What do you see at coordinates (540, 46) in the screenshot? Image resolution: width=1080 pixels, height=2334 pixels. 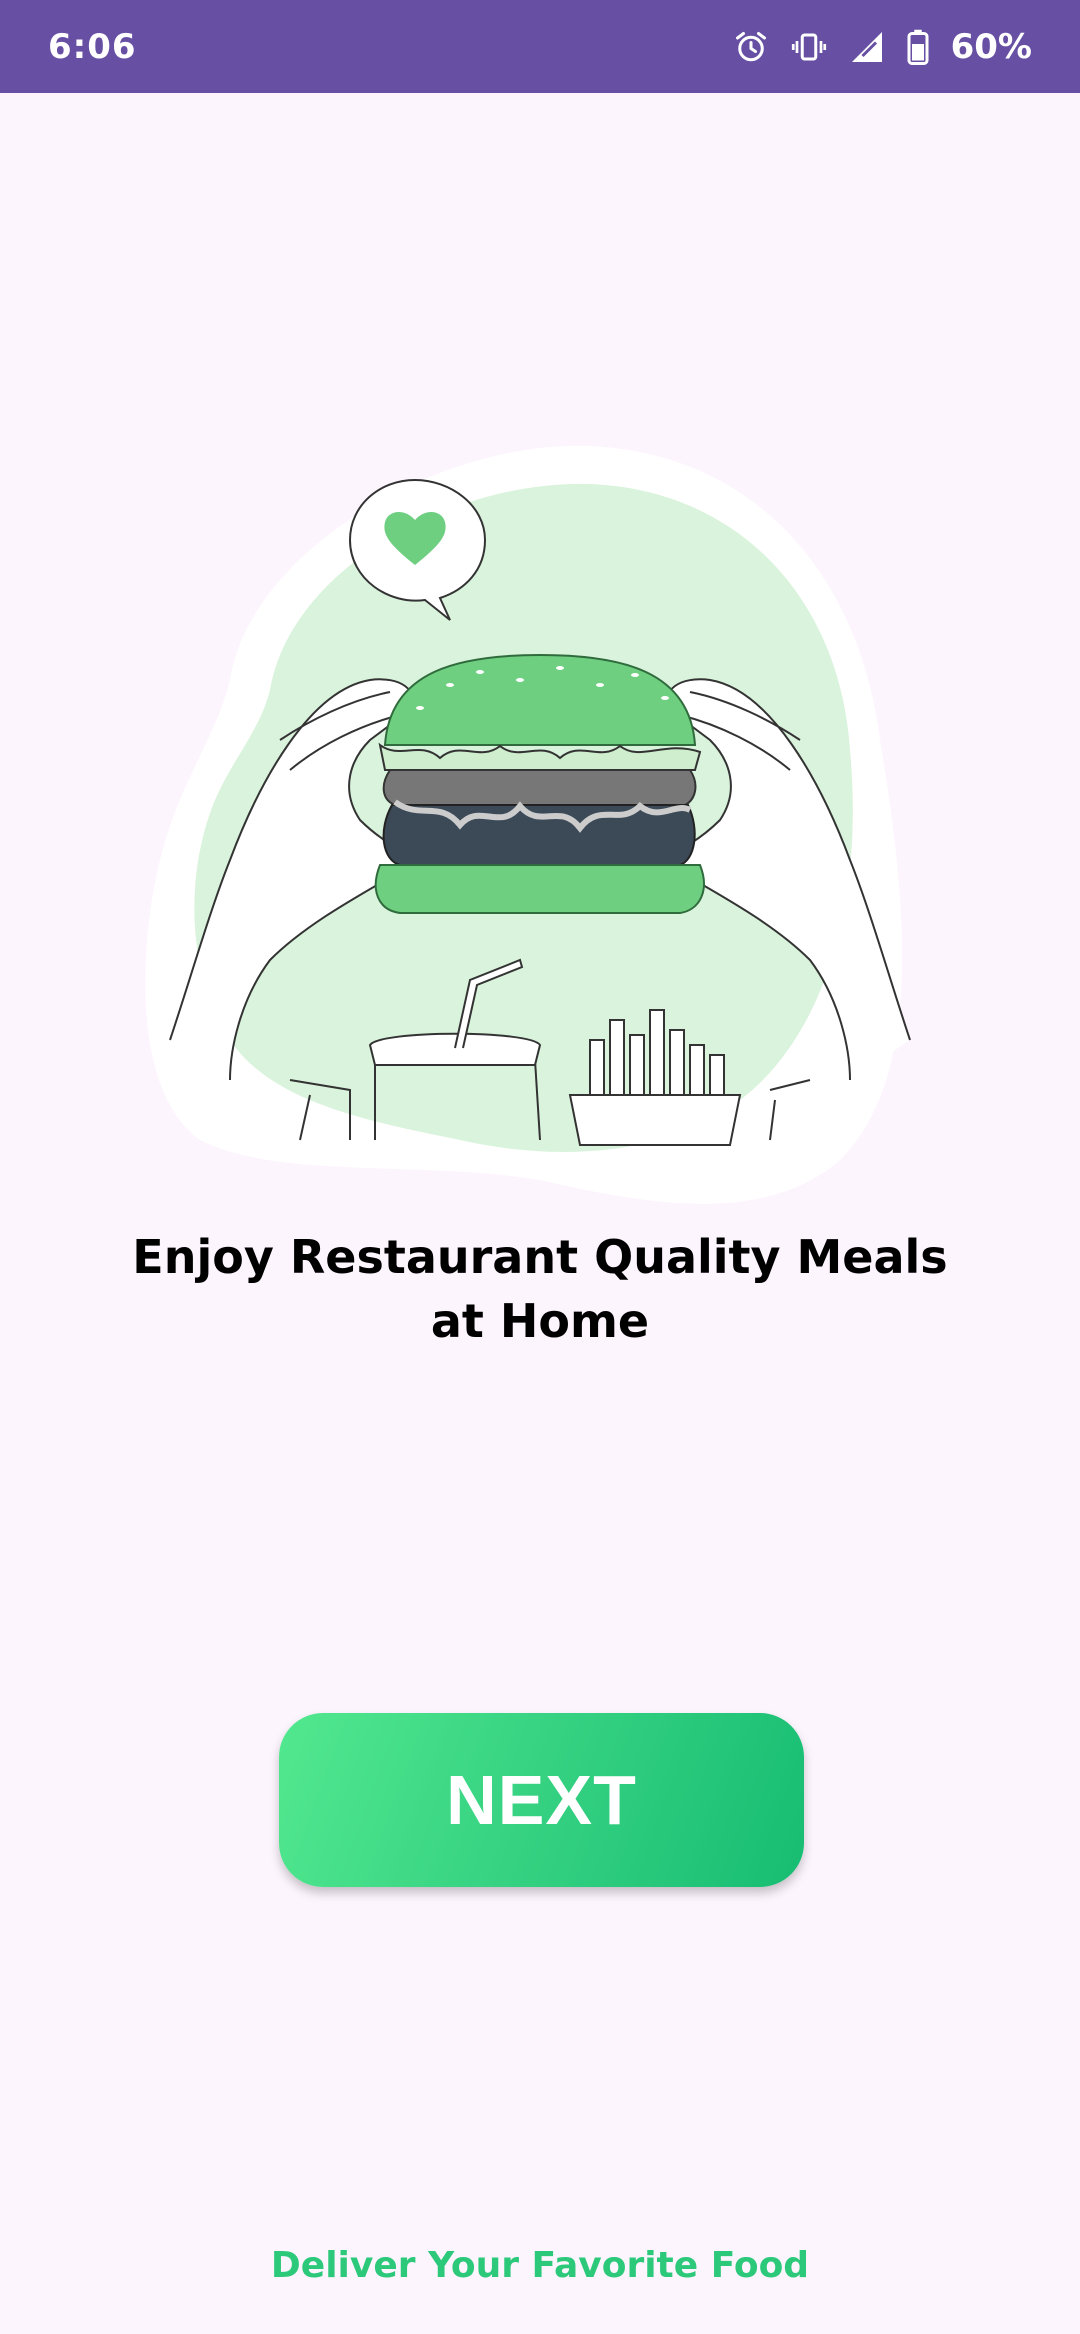 I see `status-bar: 6:06 60%` at bounding box center [540, 46].